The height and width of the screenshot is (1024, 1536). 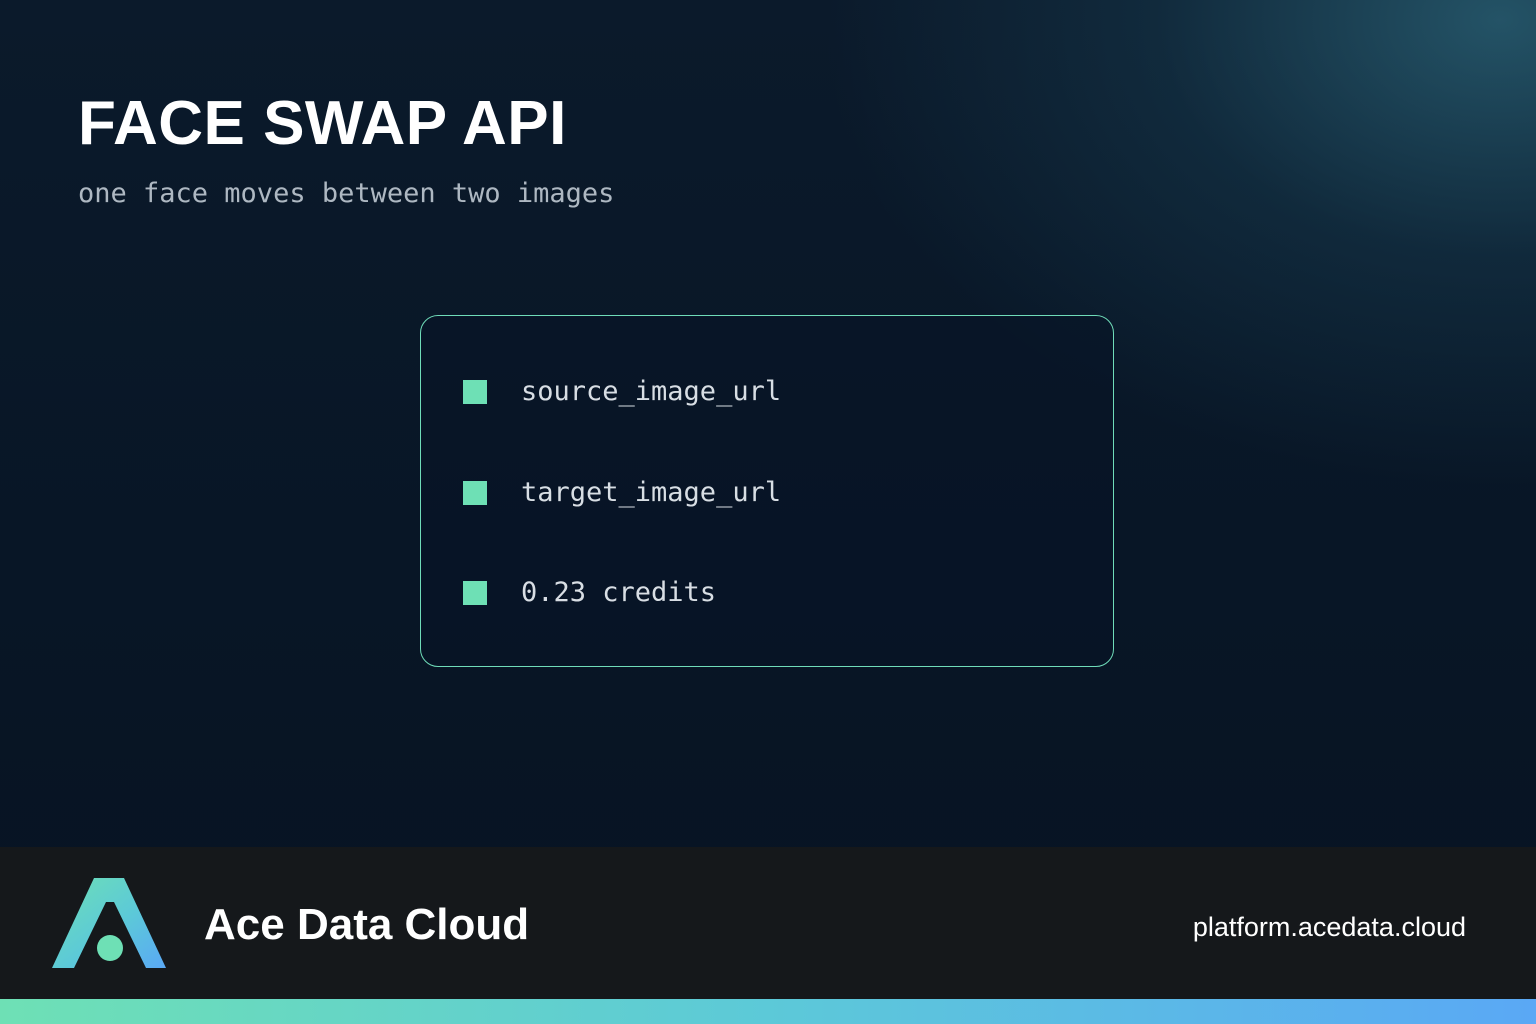 What do you see at coordinates (619, 592) in the screenshot?
I see `list-item-label: 0.23 credits` at bounding box center [619, 592].